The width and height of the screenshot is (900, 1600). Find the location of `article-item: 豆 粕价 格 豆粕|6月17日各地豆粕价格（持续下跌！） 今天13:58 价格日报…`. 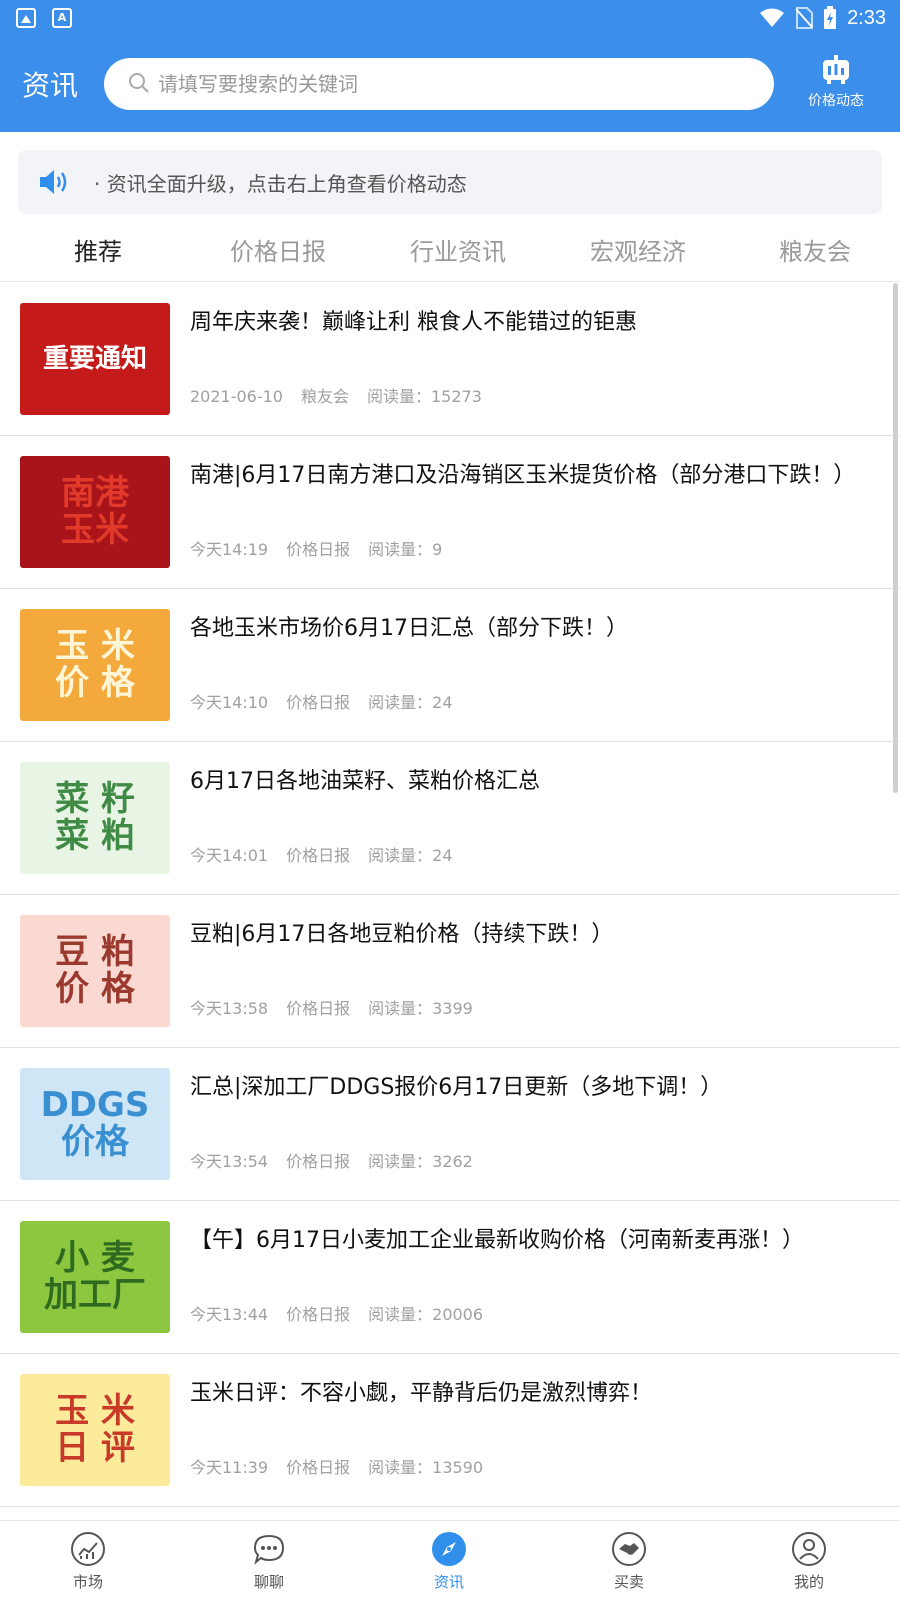

article-item: 豆 粕价 格 豆粕|6月17日各地豆粕价格（持续下跌！） 今天13:58 价格日报… is located at coordinates (450, 971).